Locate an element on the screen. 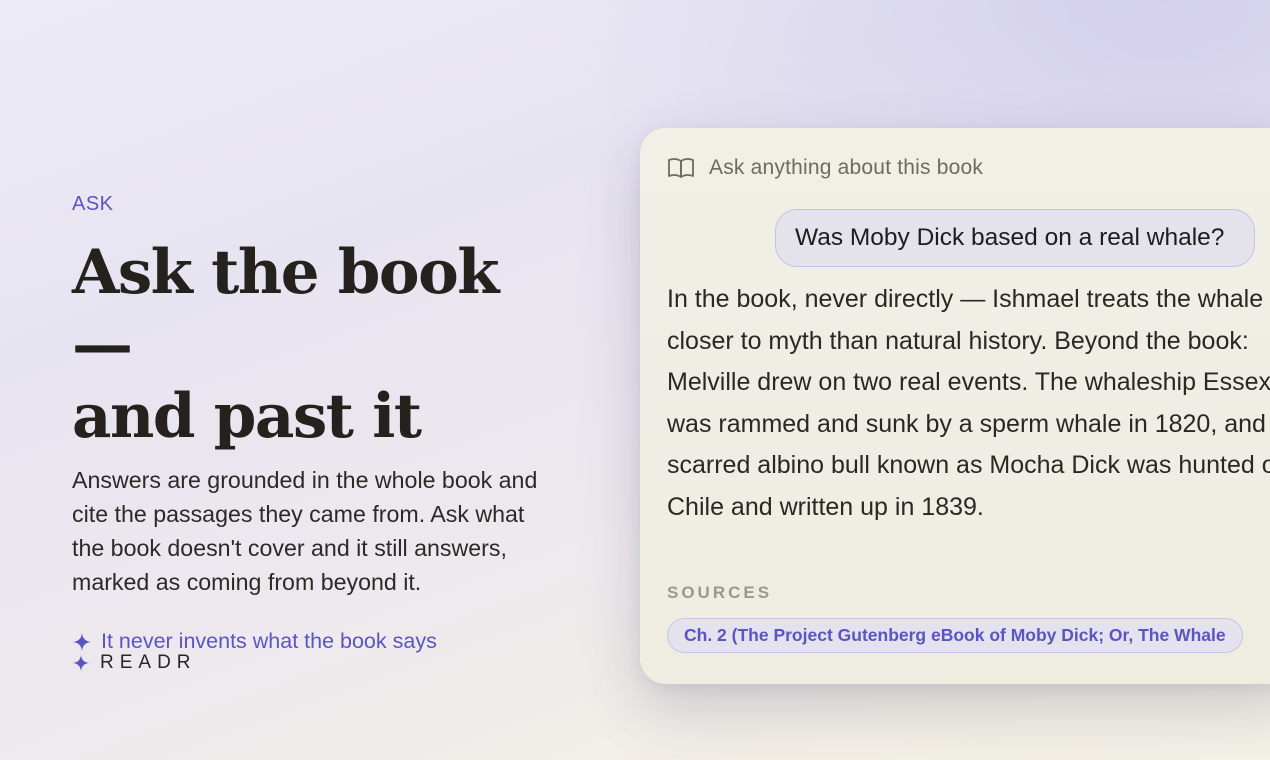 The width and height of the screenshot is (1270, 760). brand-name: READR is located at coordinates (148, 662).